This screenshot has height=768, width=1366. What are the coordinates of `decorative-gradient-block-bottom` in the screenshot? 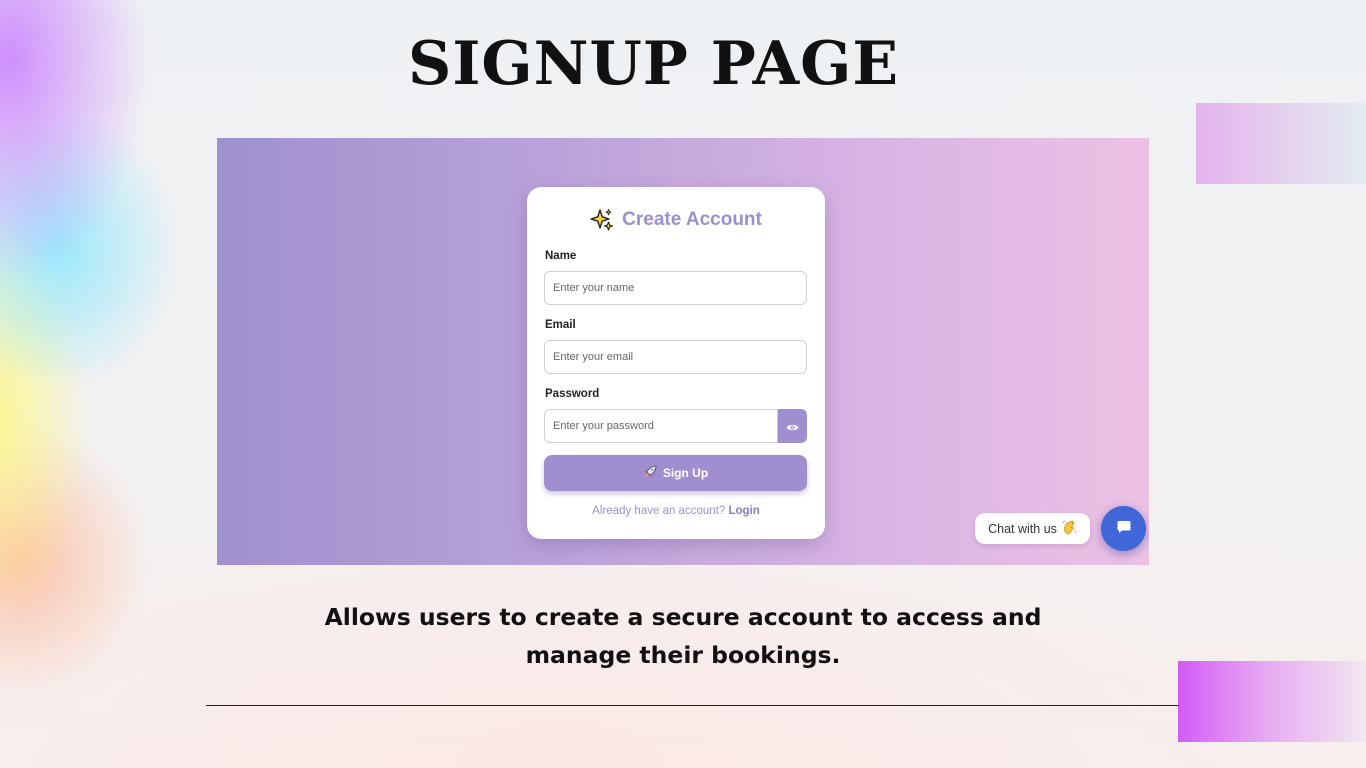 It's located at (1272, 701).